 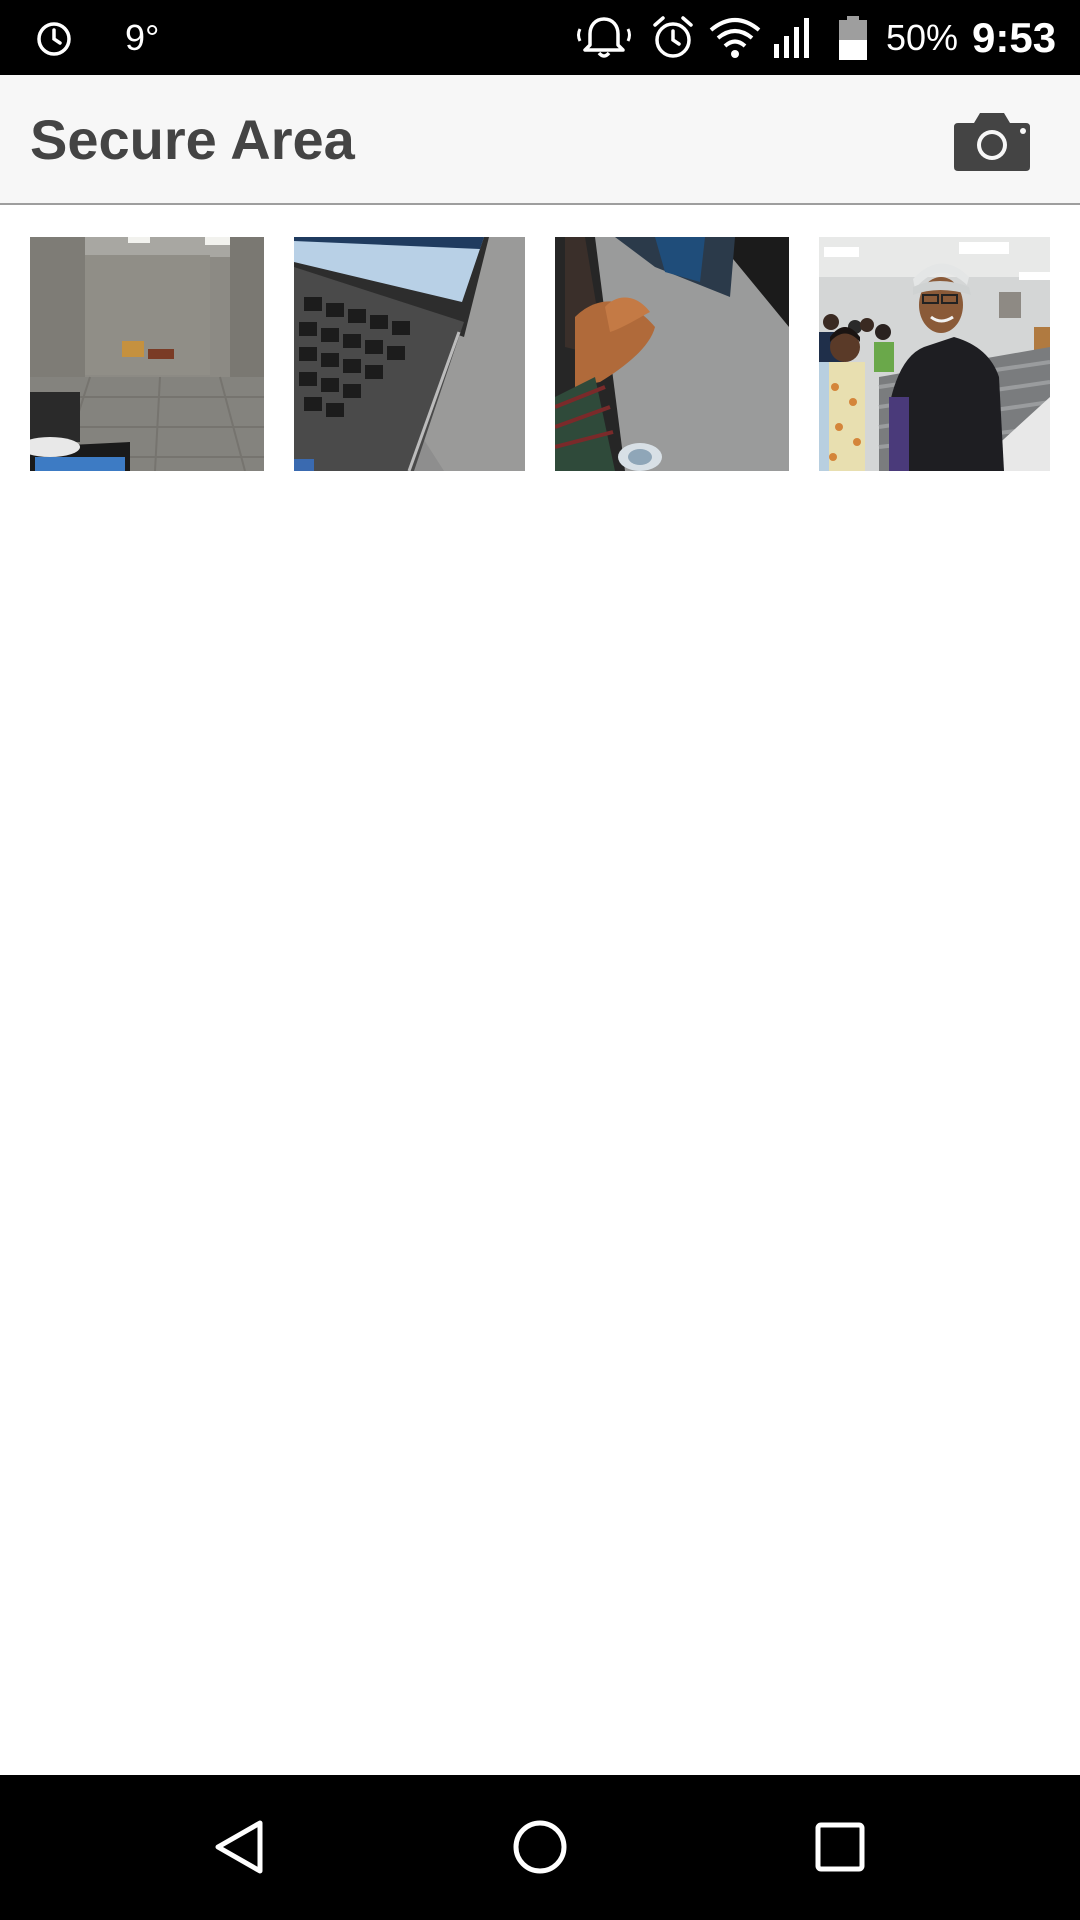 What do you see at coordinates (735, 37) in the screenshot?
I see `wifi-icon` at bounding box center [735, 37].